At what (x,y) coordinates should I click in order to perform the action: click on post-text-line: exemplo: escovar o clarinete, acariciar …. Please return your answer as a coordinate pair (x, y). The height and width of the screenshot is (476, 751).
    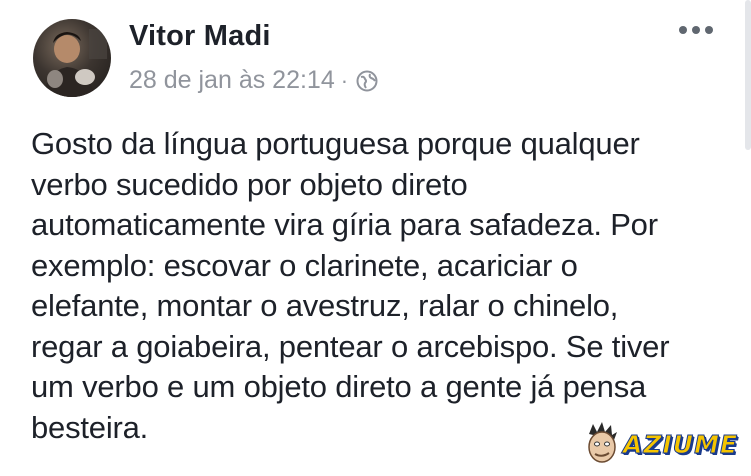
    Looking at the image, I should click on (304, 265).